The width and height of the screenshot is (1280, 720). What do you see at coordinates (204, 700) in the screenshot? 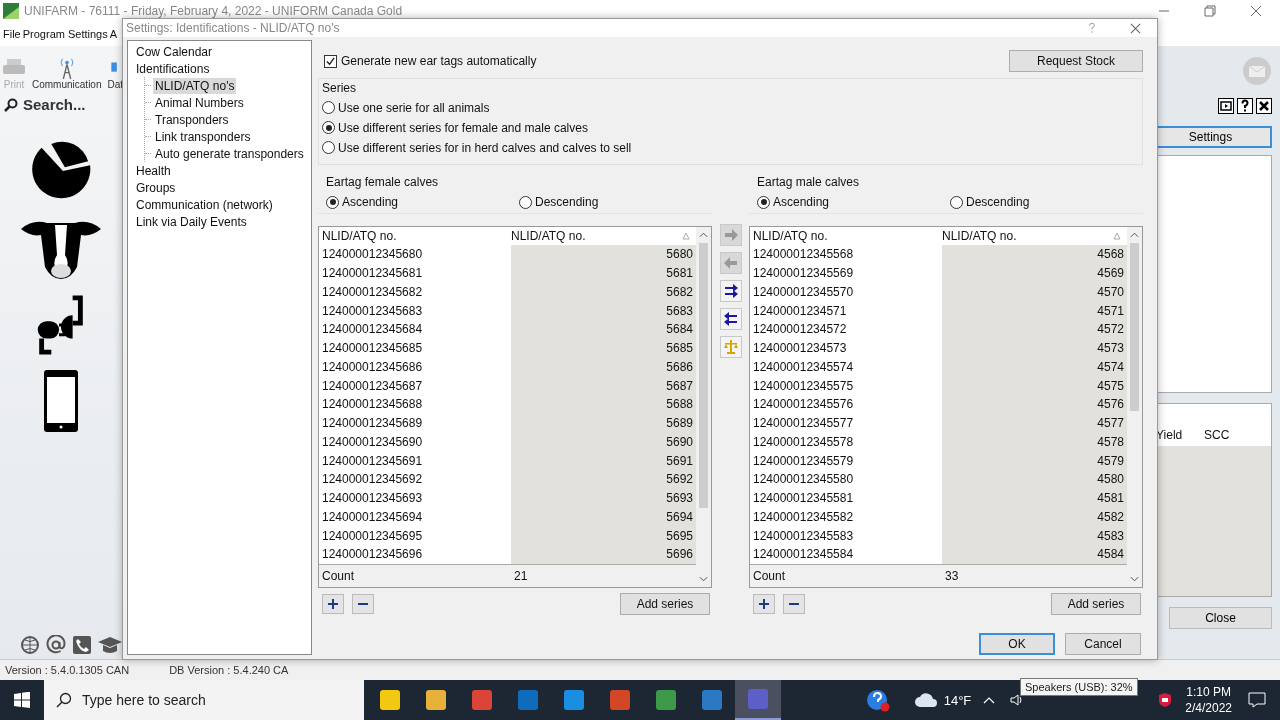
I see `taskbar-search-field: Type here to search` at bounding box center [204, 700].